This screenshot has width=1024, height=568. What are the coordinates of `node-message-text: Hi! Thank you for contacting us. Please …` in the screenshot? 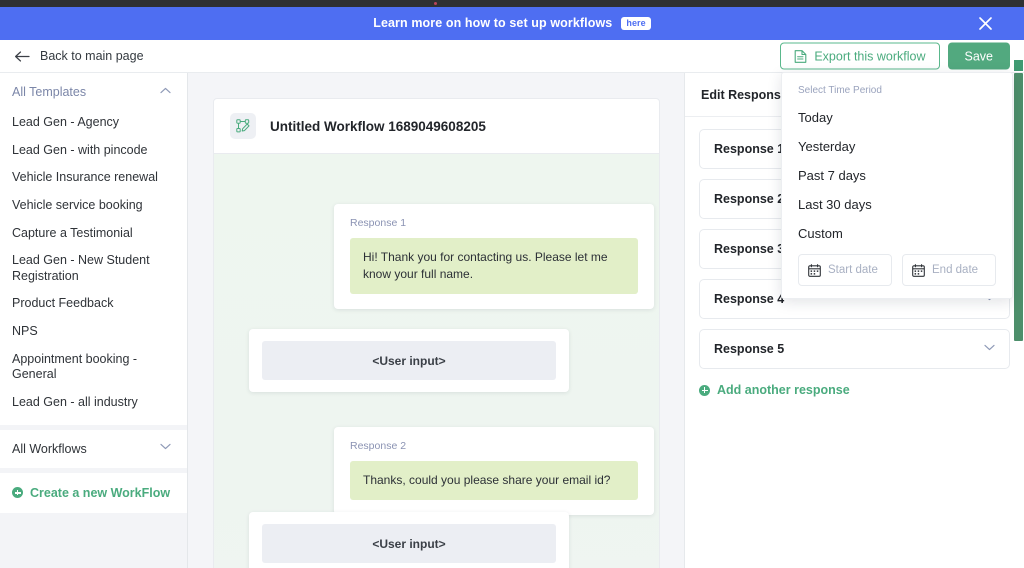 It's located at (494, 266).